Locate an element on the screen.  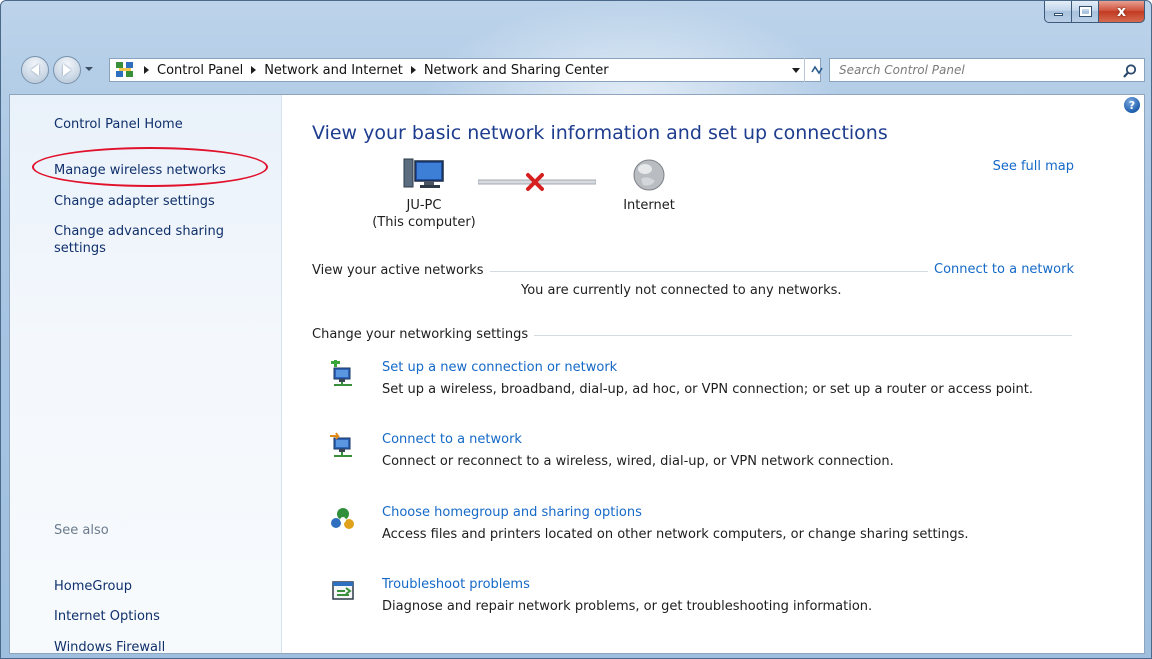
close-button: x is located at coordinates (1122, 12).